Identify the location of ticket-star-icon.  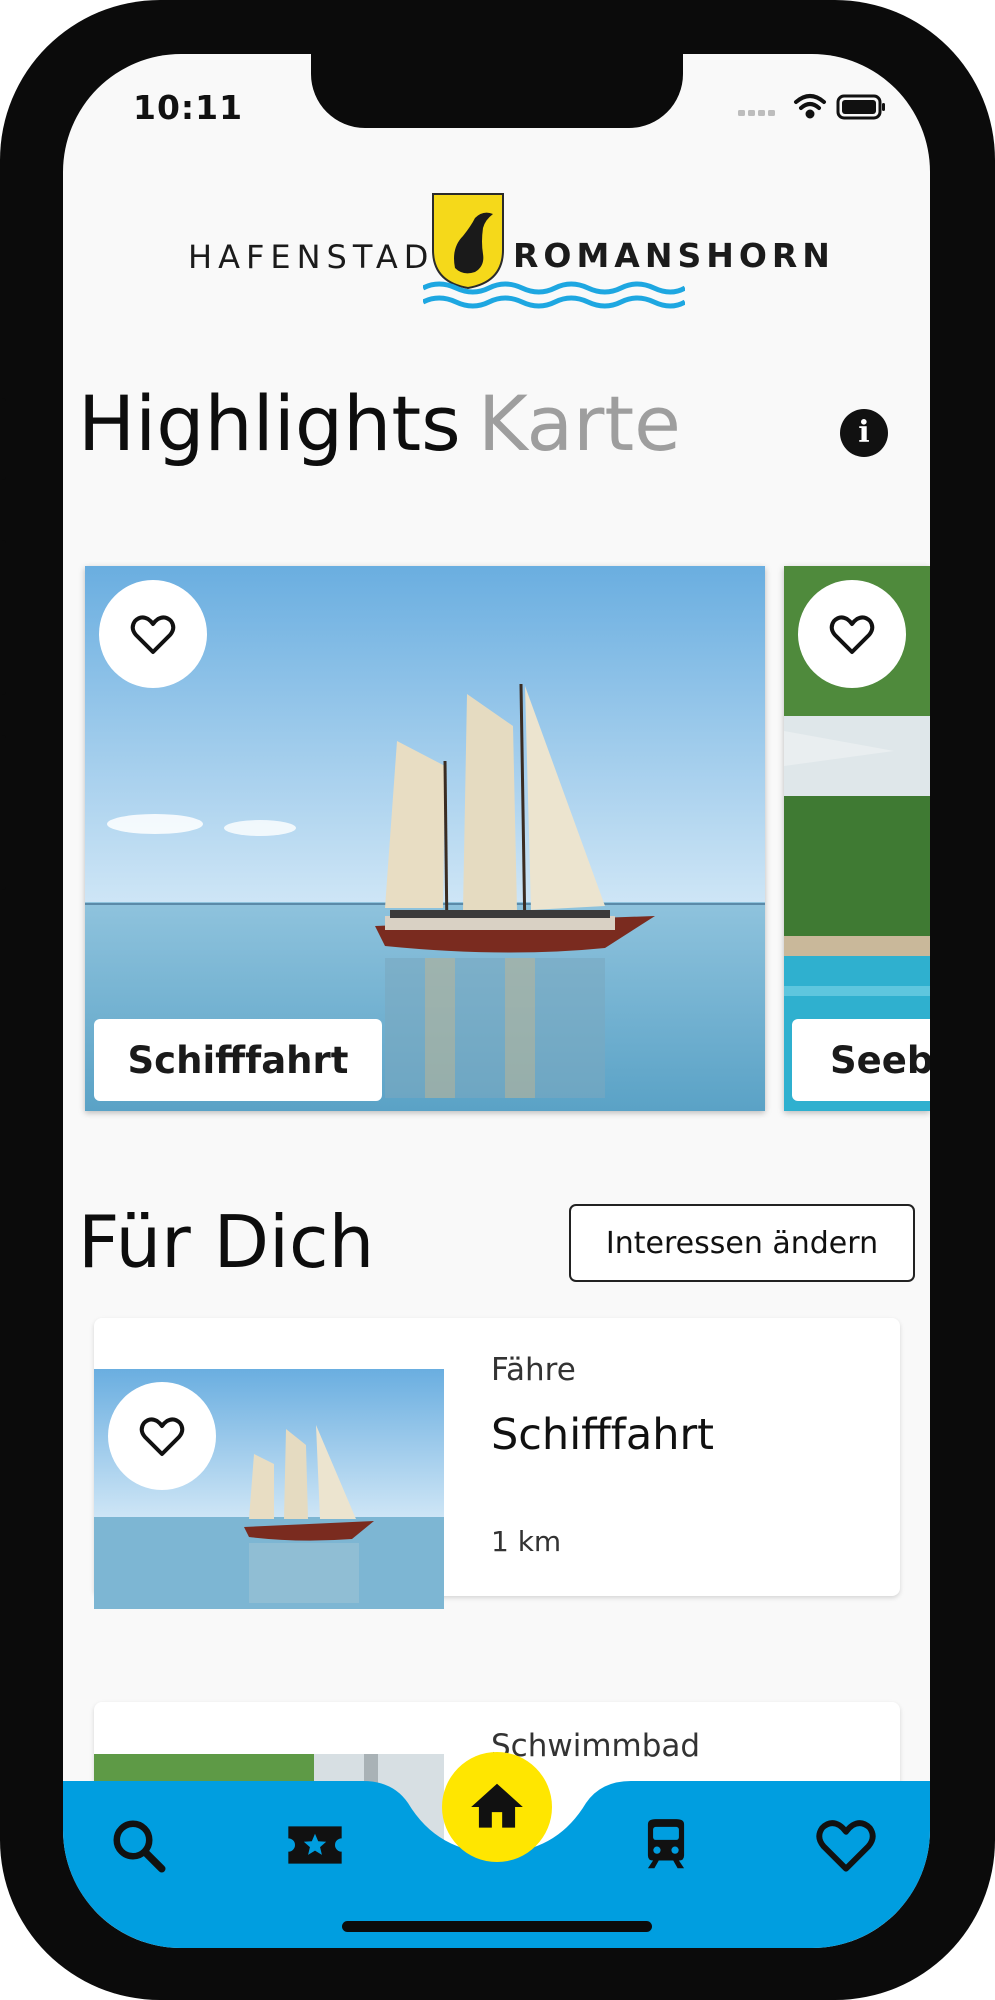
(315, 1845).